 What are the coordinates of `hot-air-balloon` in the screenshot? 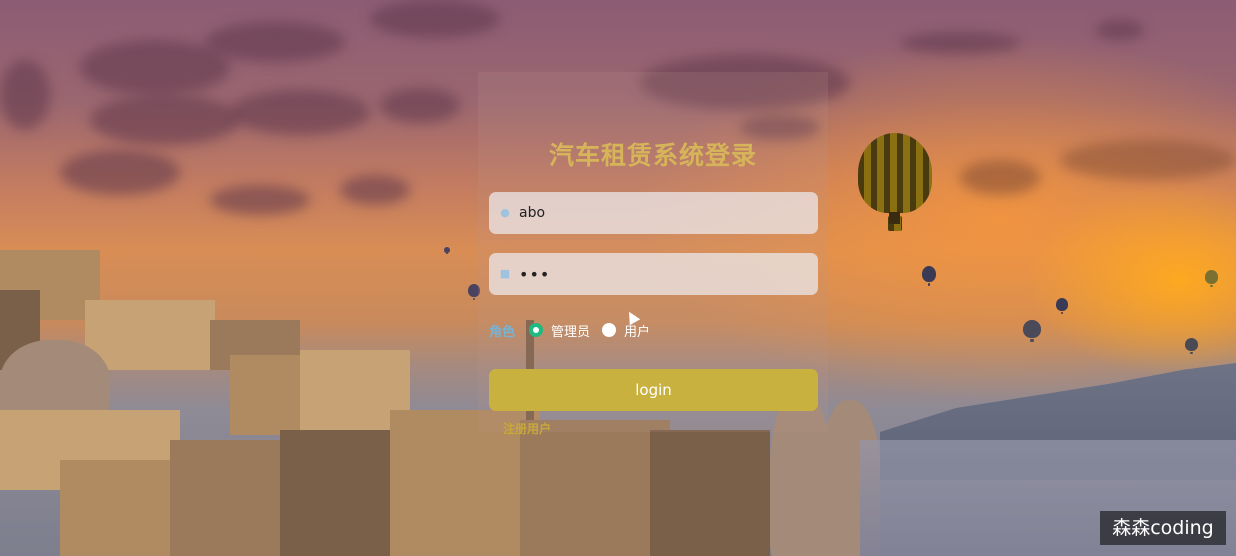 It's located at (895, 182).